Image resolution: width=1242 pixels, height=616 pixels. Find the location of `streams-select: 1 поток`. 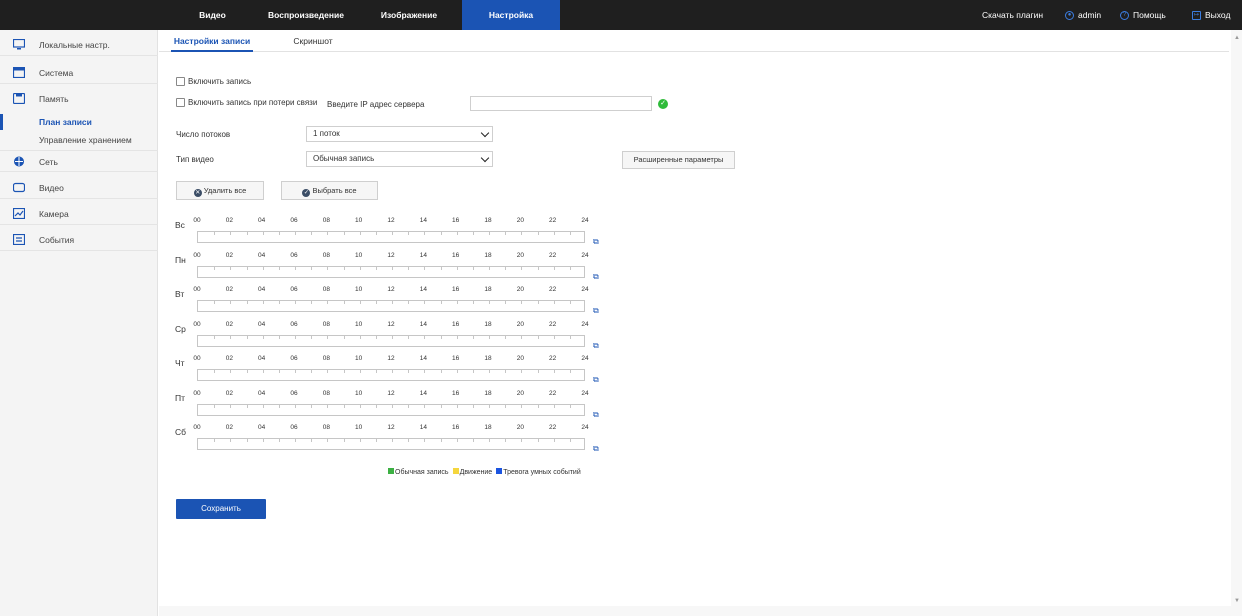

streams-select: 1 поток is located at coordinates (399, 134).